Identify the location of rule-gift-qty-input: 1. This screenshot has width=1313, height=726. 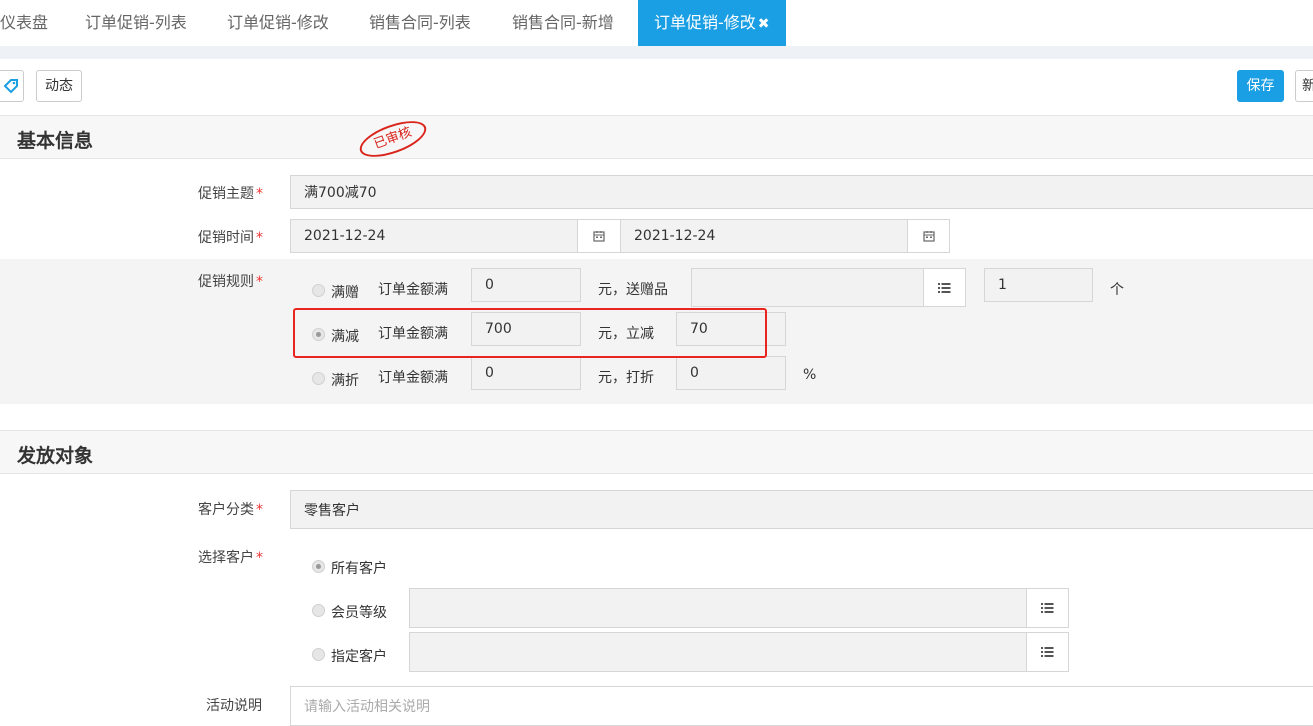
(1038, 285).